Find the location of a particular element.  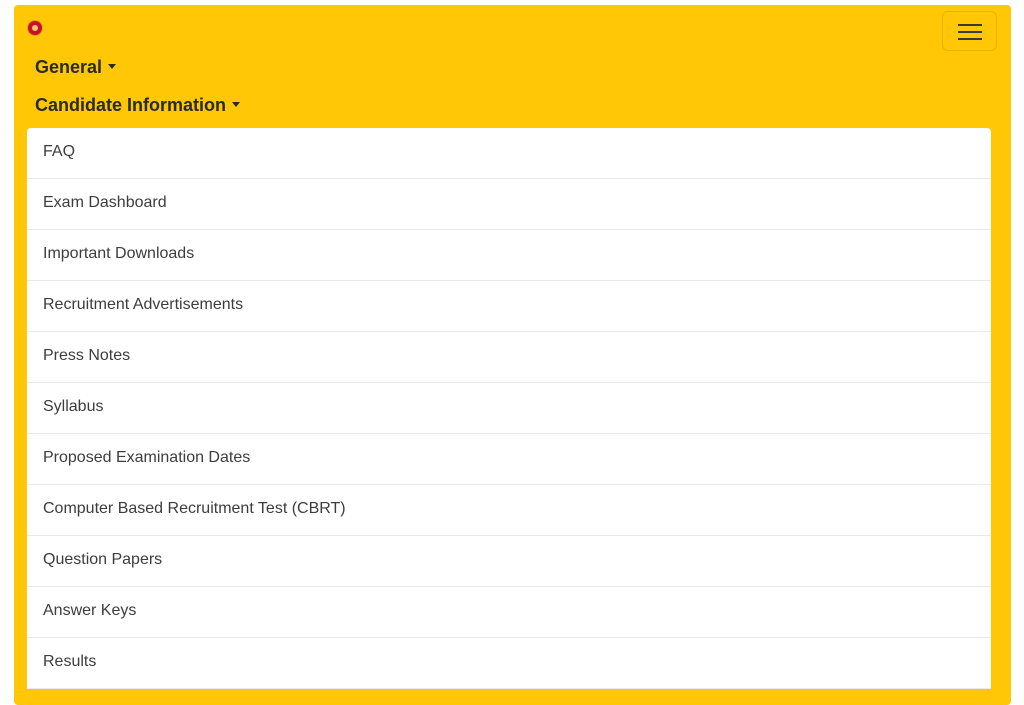

general-dropdown: General is located at coordinates (76, 67).